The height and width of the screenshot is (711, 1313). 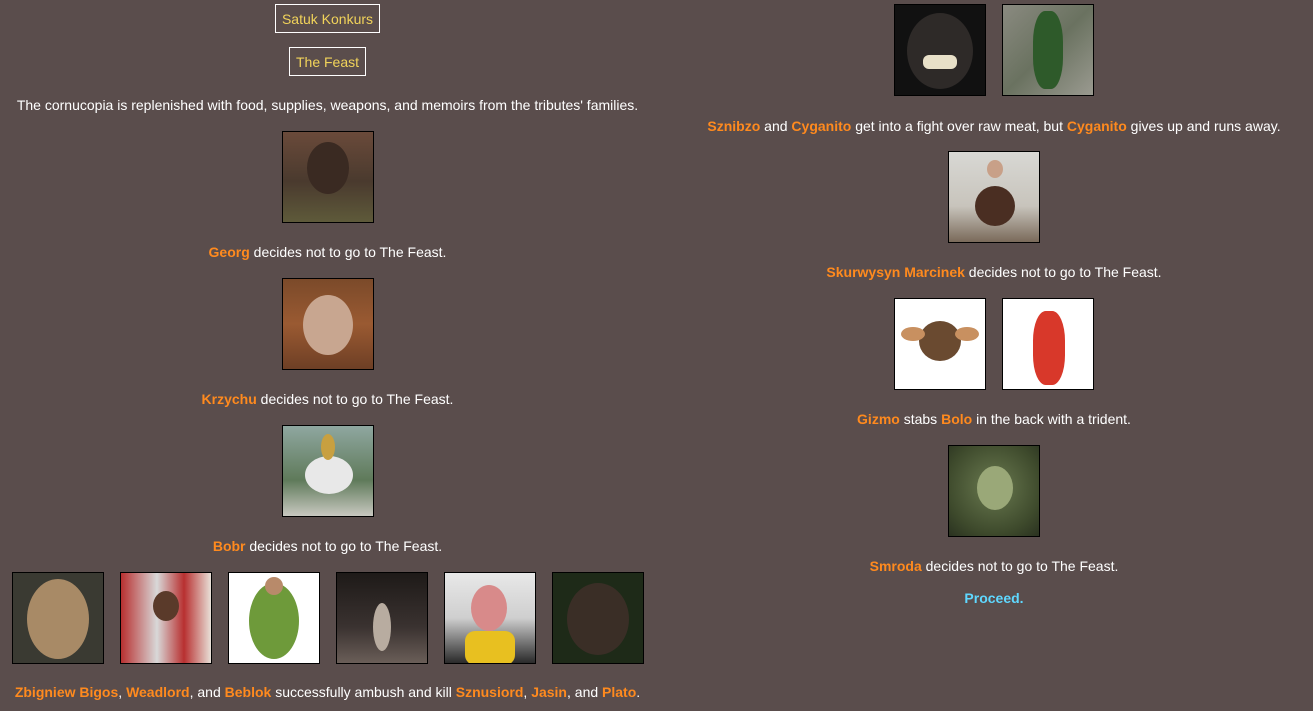 What do you see at coordinates (549, 692) in the screenshot?
I see `tribute-name: Jasin` at bounding box center [549, 692].